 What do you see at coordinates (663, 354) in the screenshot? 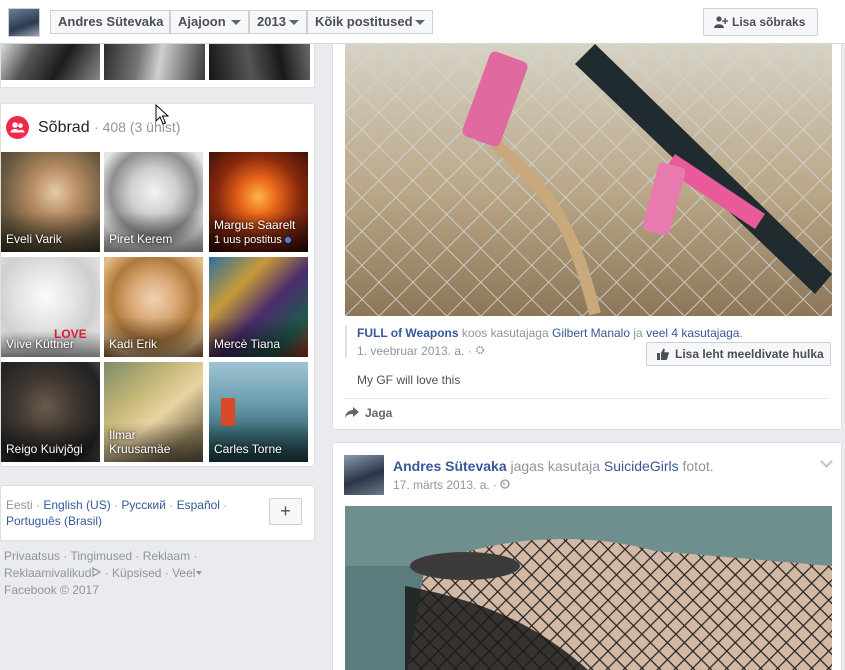
I see `thumbs-up-icon` at bounding box center [663, 354].